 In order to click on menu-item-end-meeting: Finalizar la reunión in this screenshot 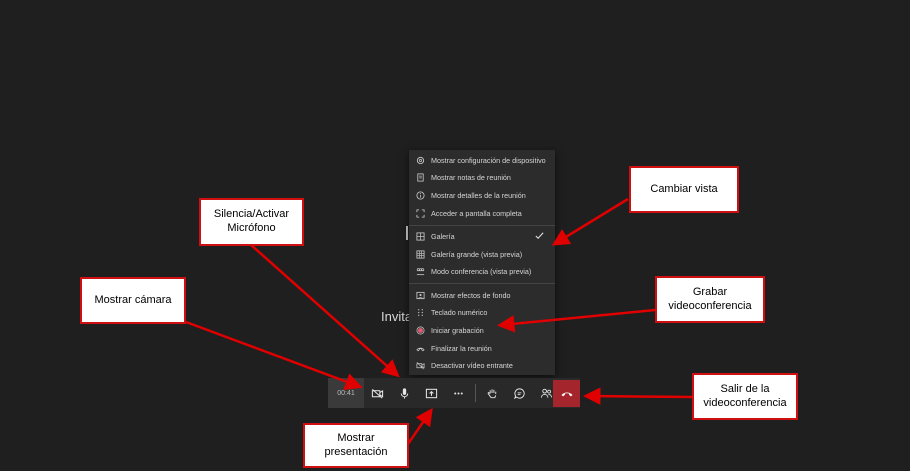, I will do `click(482, 348)`.